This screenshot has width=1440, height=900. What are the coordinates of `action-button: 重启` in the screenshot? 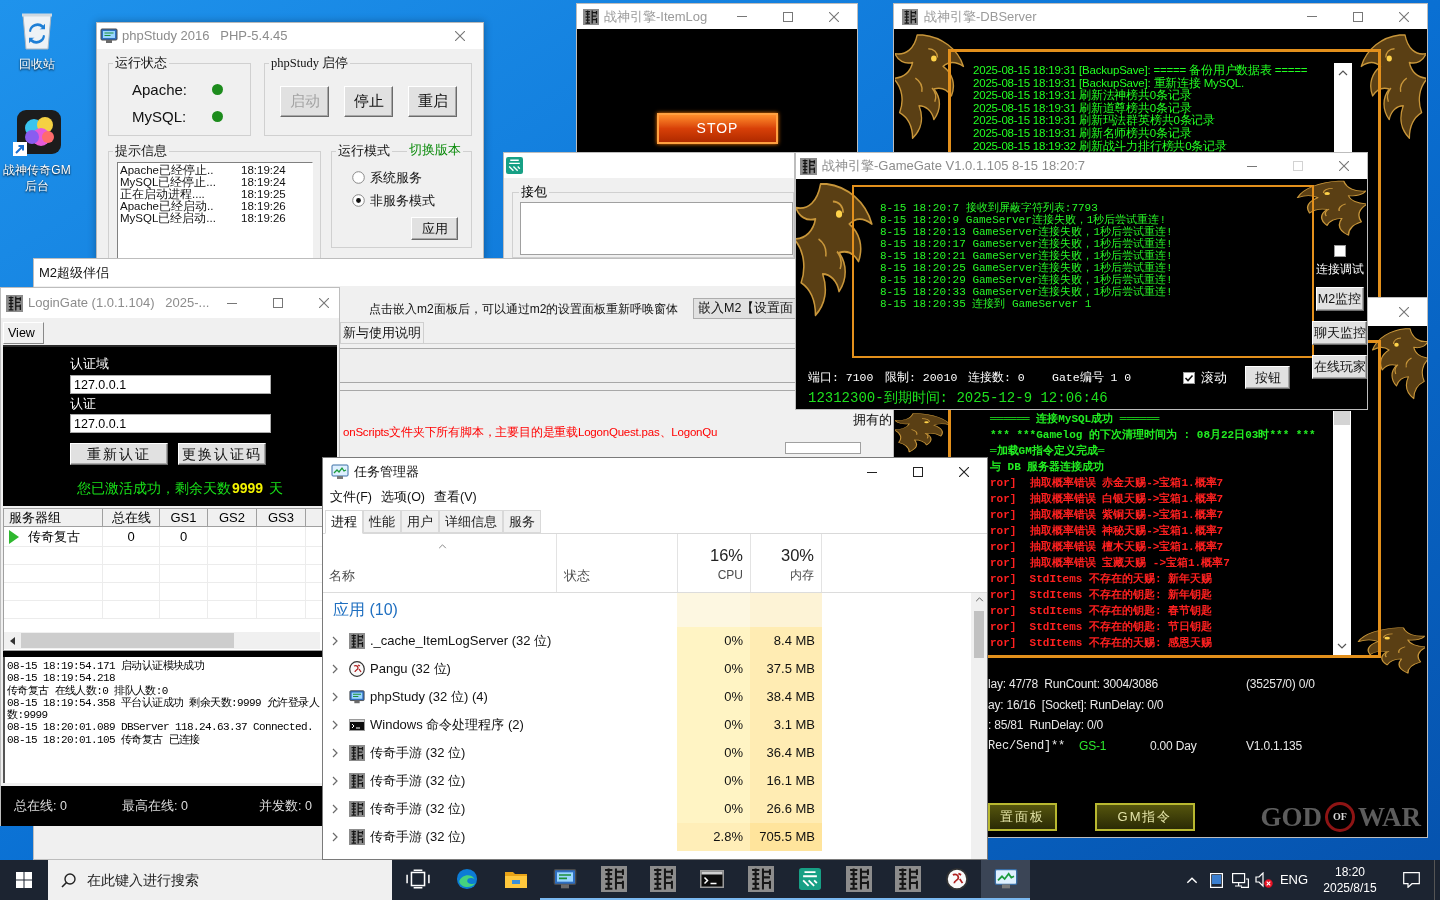 It's located at (432, 101).